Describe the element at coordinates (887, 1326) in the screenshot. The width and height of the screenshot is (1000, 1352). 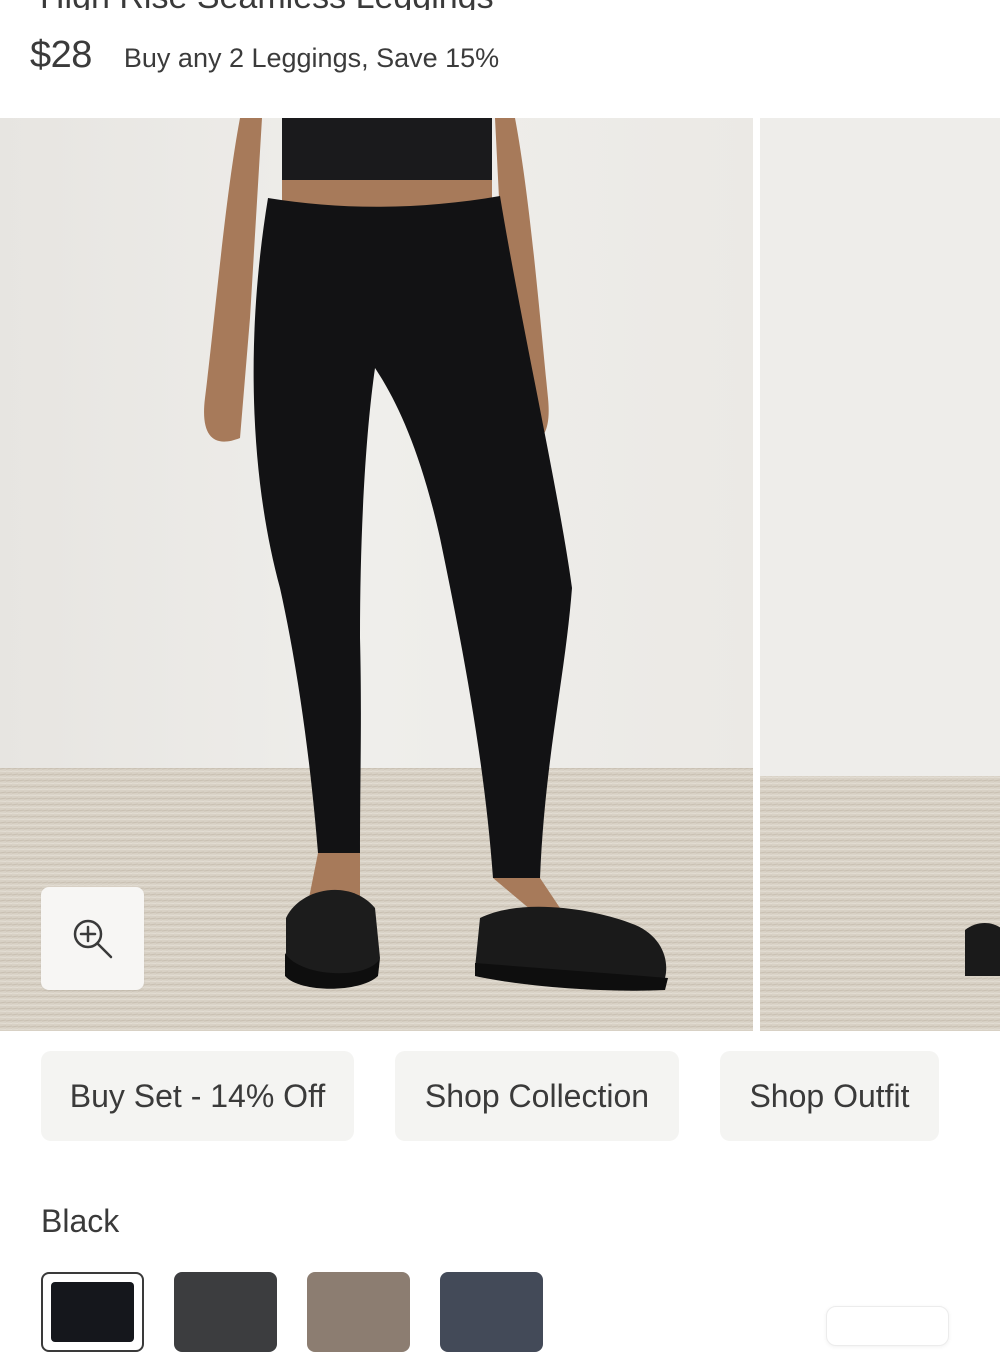
I see `floating-widget` at that location.